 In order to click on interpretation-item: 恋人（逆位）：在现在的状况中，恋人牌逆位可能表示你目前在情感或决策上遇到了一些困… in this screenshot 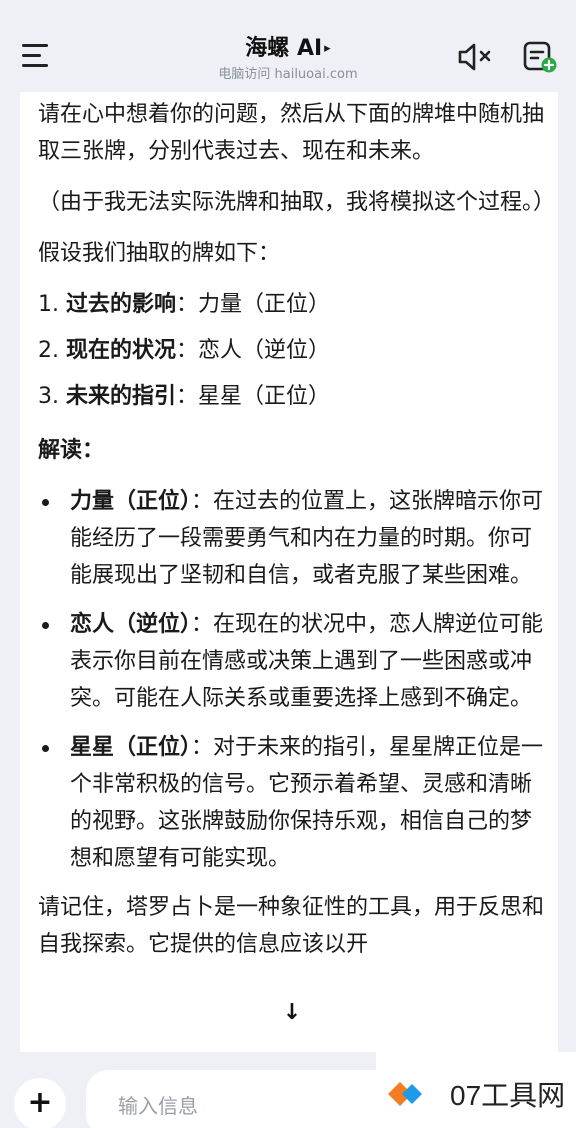, I will do `click(293, 661)`.